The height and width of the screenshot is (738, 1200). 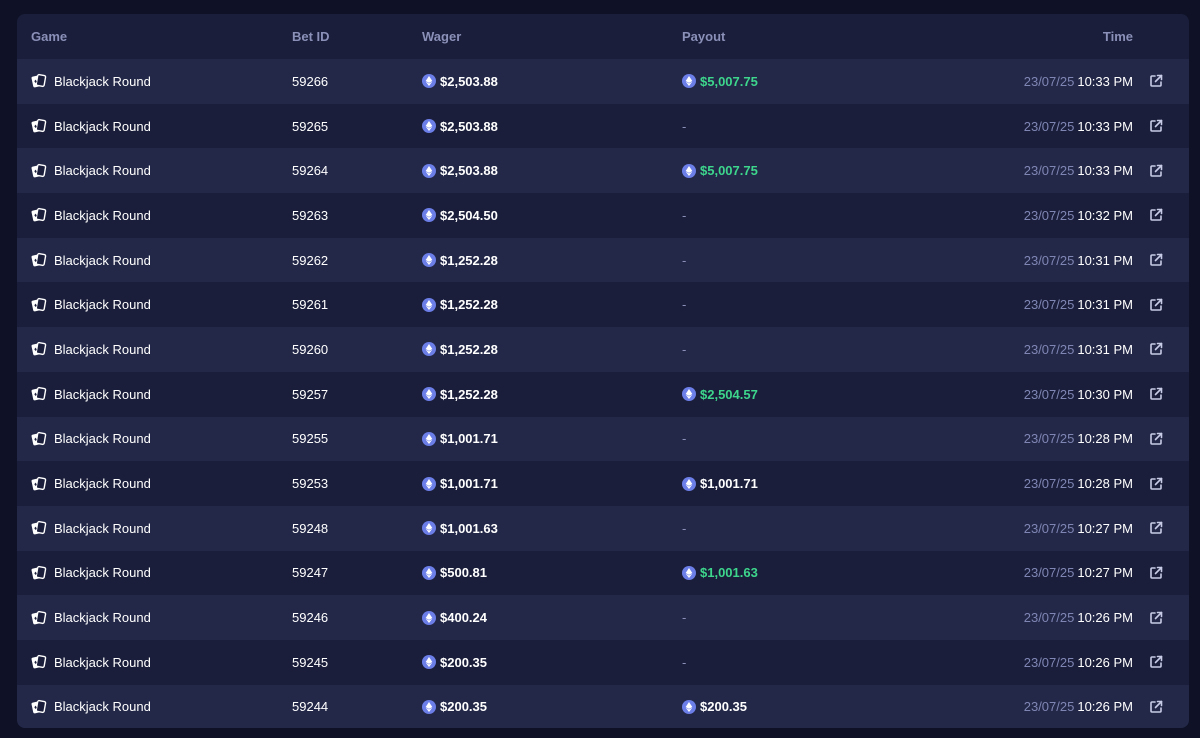 What do you see at coordinates (729, 573) in the screenshot?
I see `payout-amount: $1,001.63` at bounding box center [729, 573].